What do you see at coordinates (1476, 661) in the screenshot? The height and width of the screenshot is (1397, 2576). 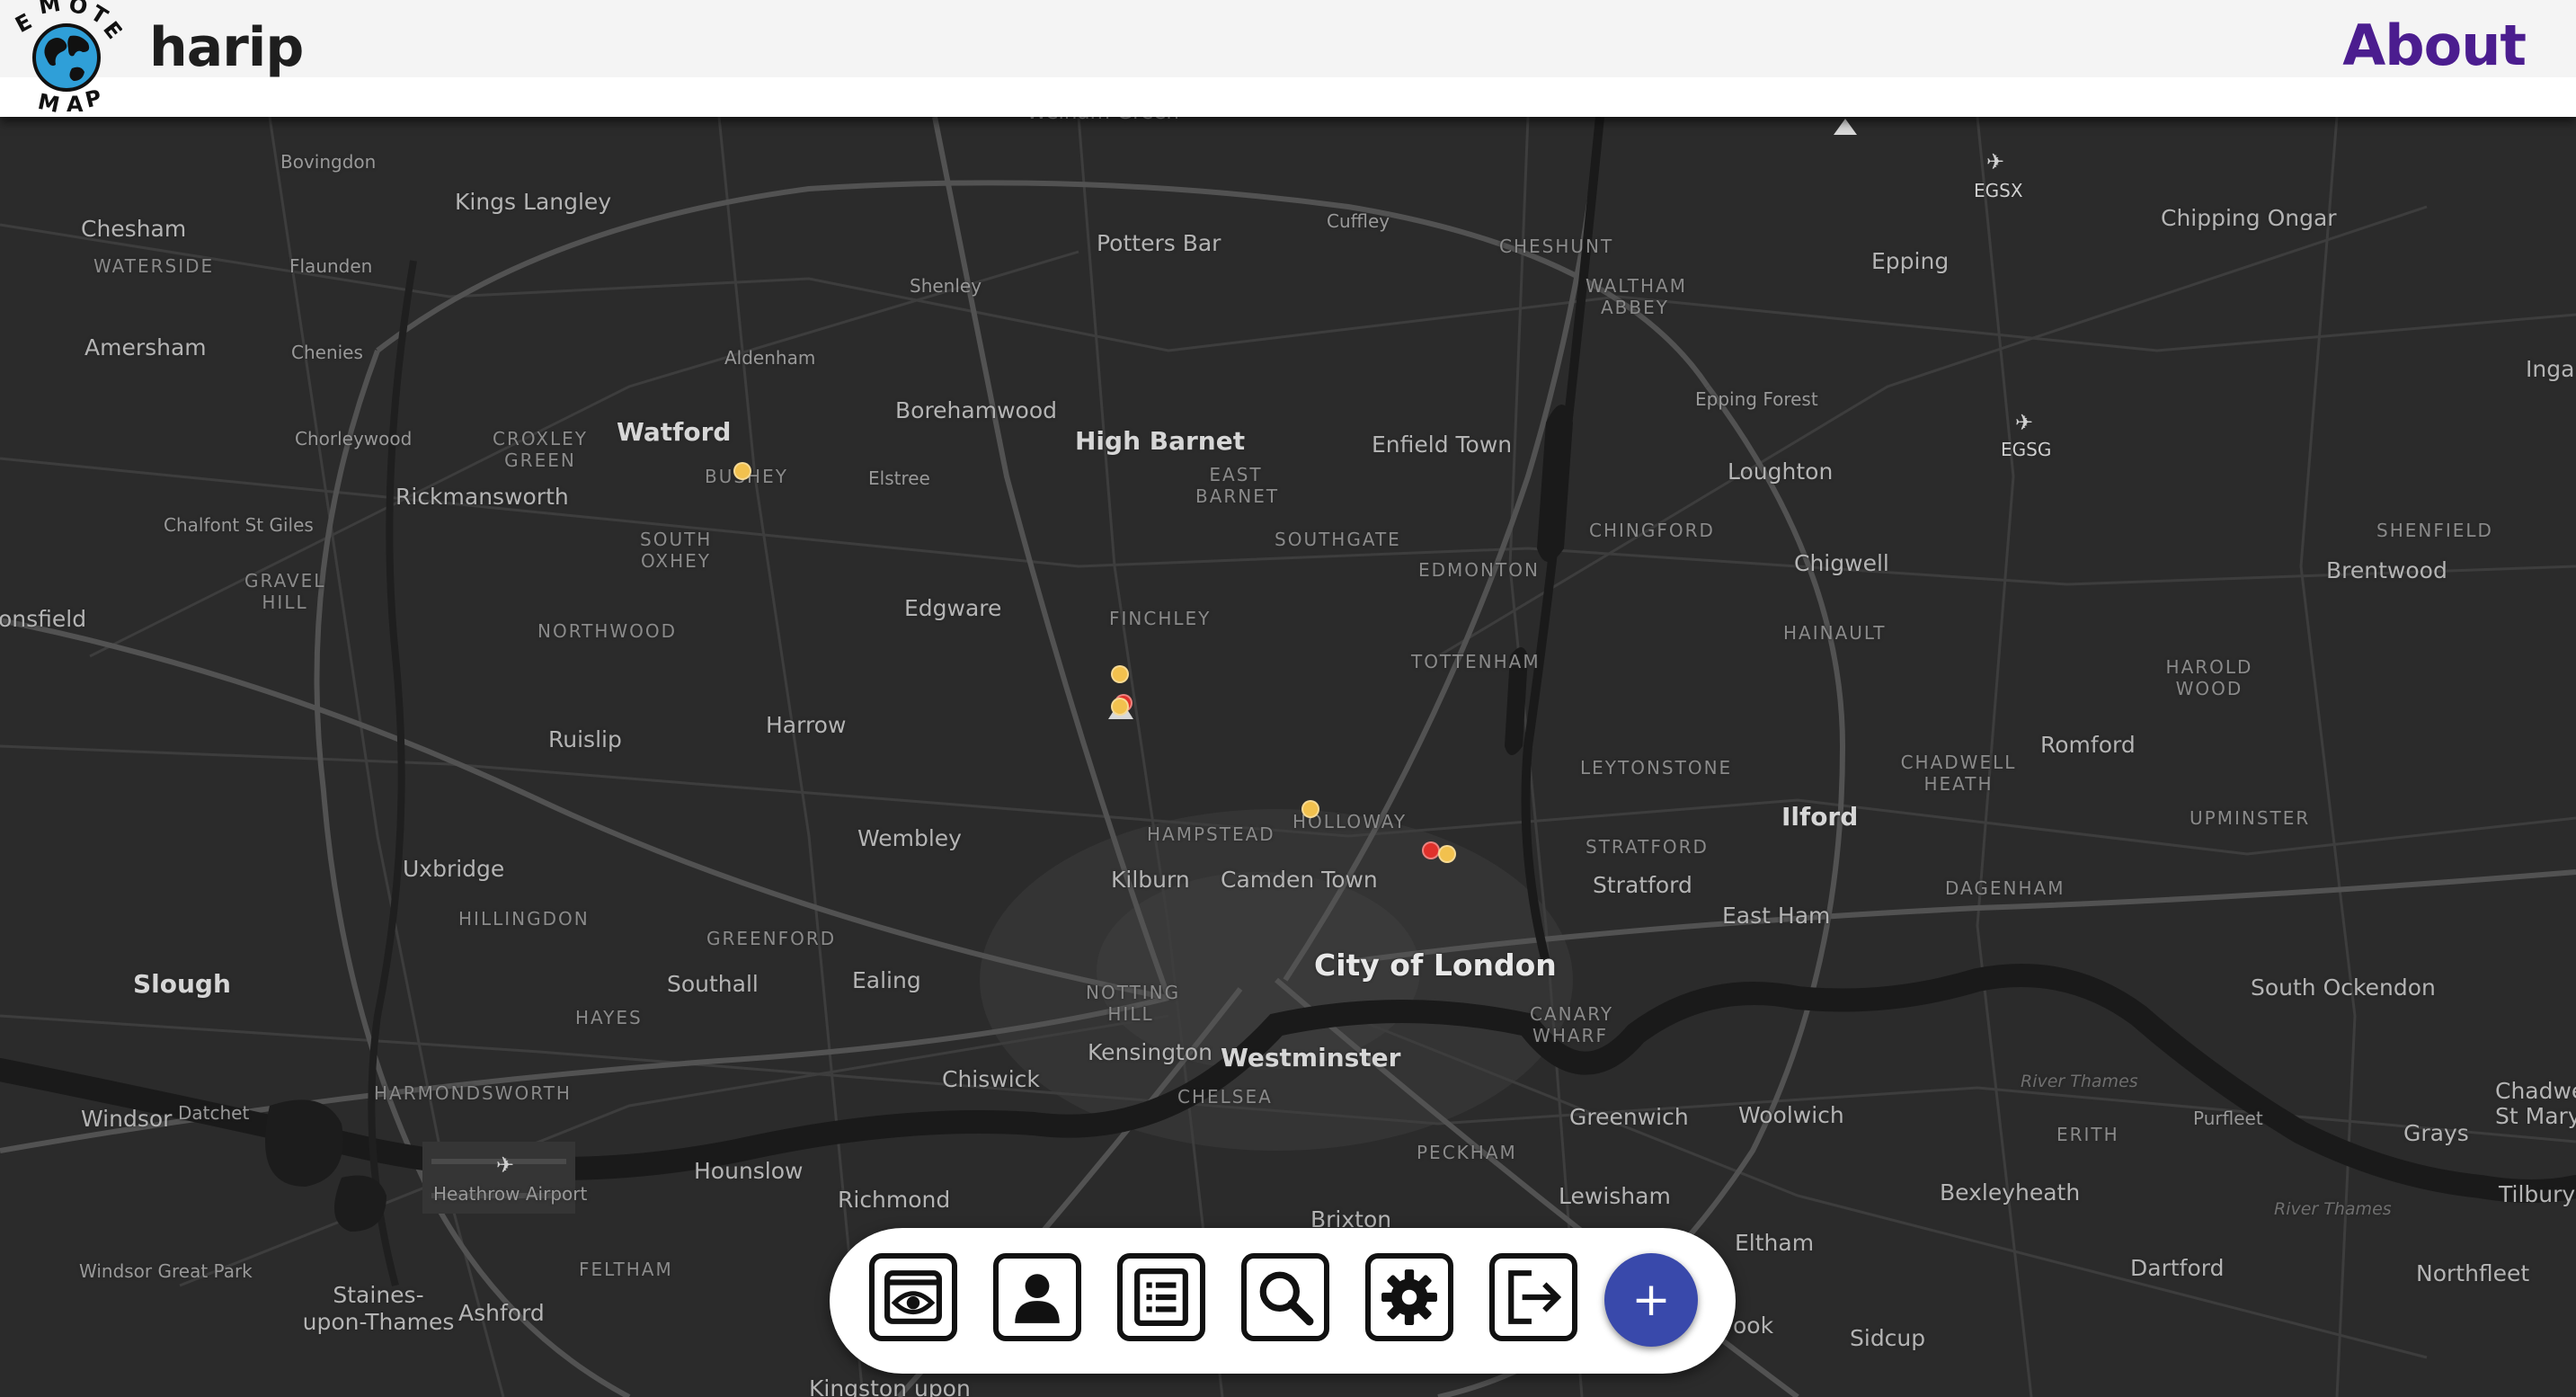 I see `place-label: TOTTENHAM` at bounding box center [1476, 661].